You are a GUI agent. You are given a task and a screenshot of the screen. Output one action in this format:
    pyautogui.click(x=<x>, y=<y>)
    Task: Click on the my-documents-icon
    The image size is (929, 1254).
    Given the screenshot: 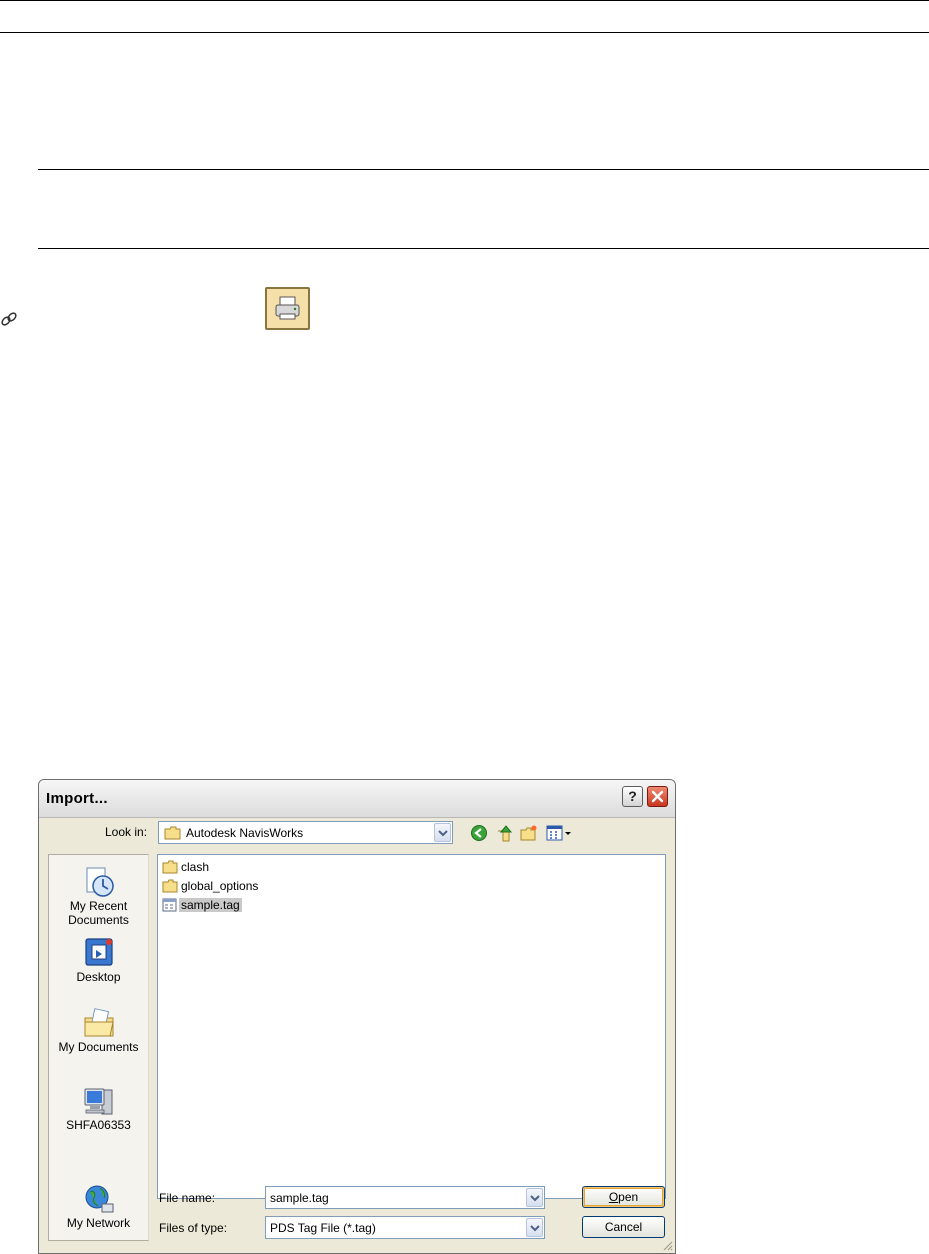 What is the action you would take?
    pyautogui.click(x=99, y=1022)
    